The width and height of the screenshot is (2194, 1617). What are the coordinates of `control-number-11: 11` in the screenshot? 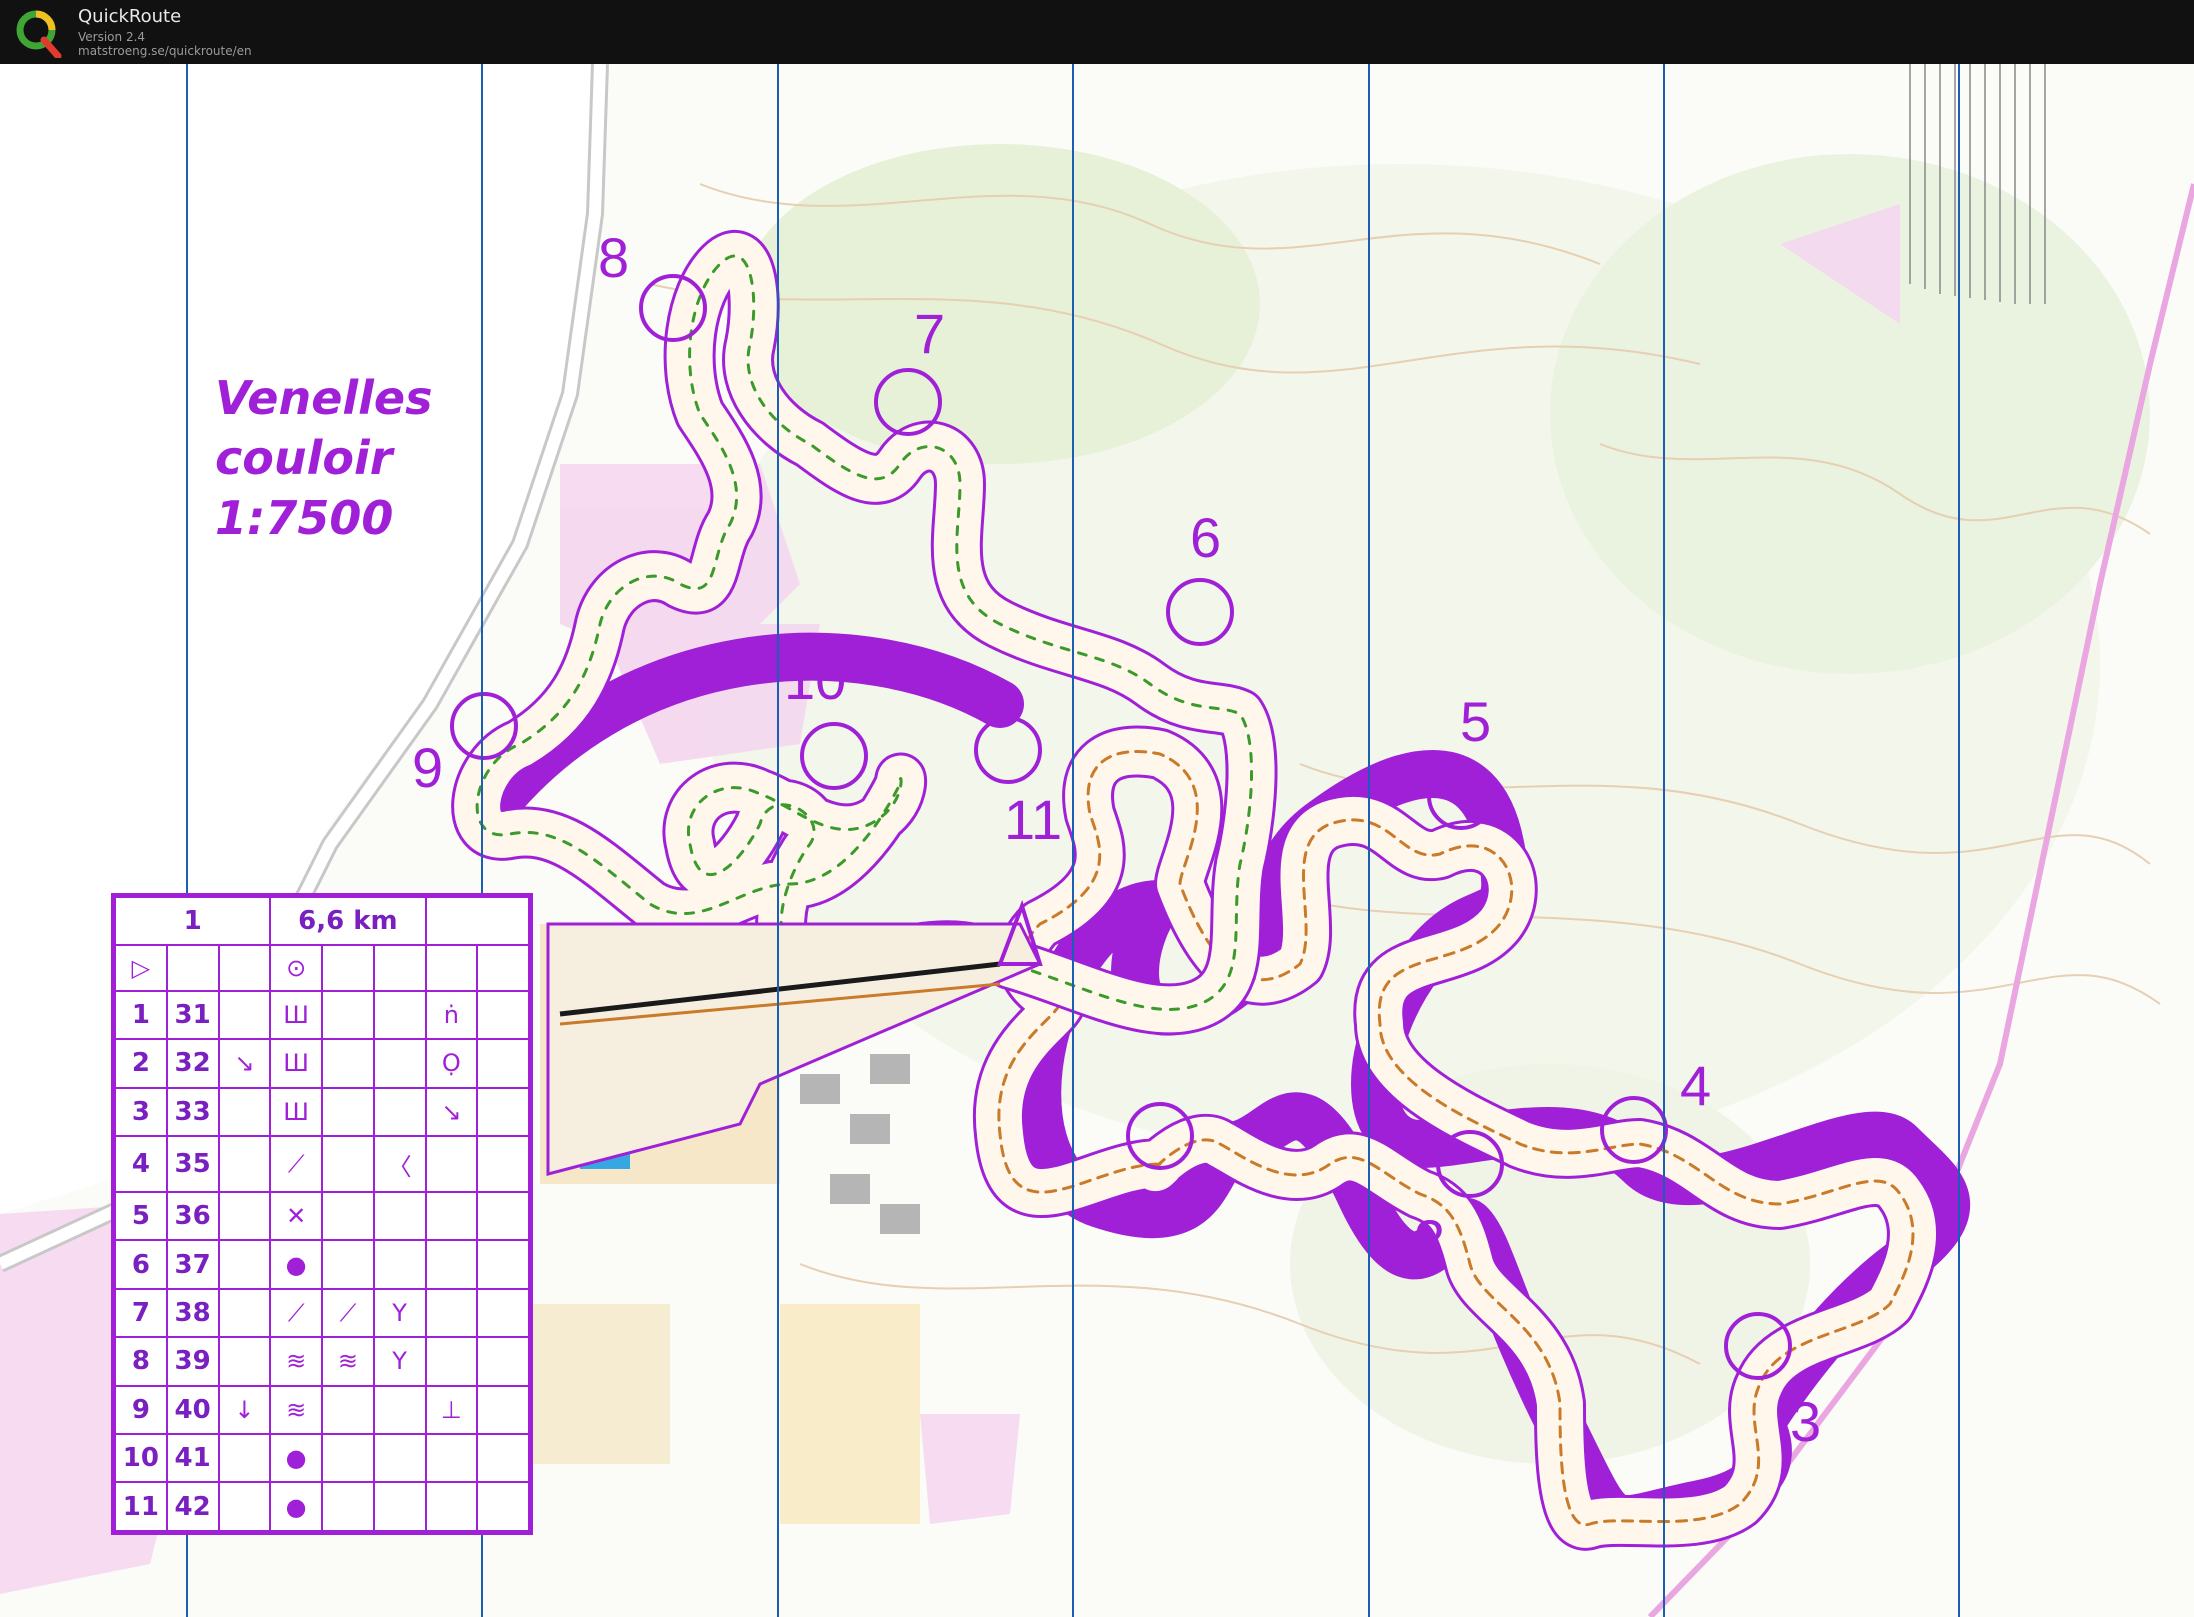 It's located at (1033, 819).